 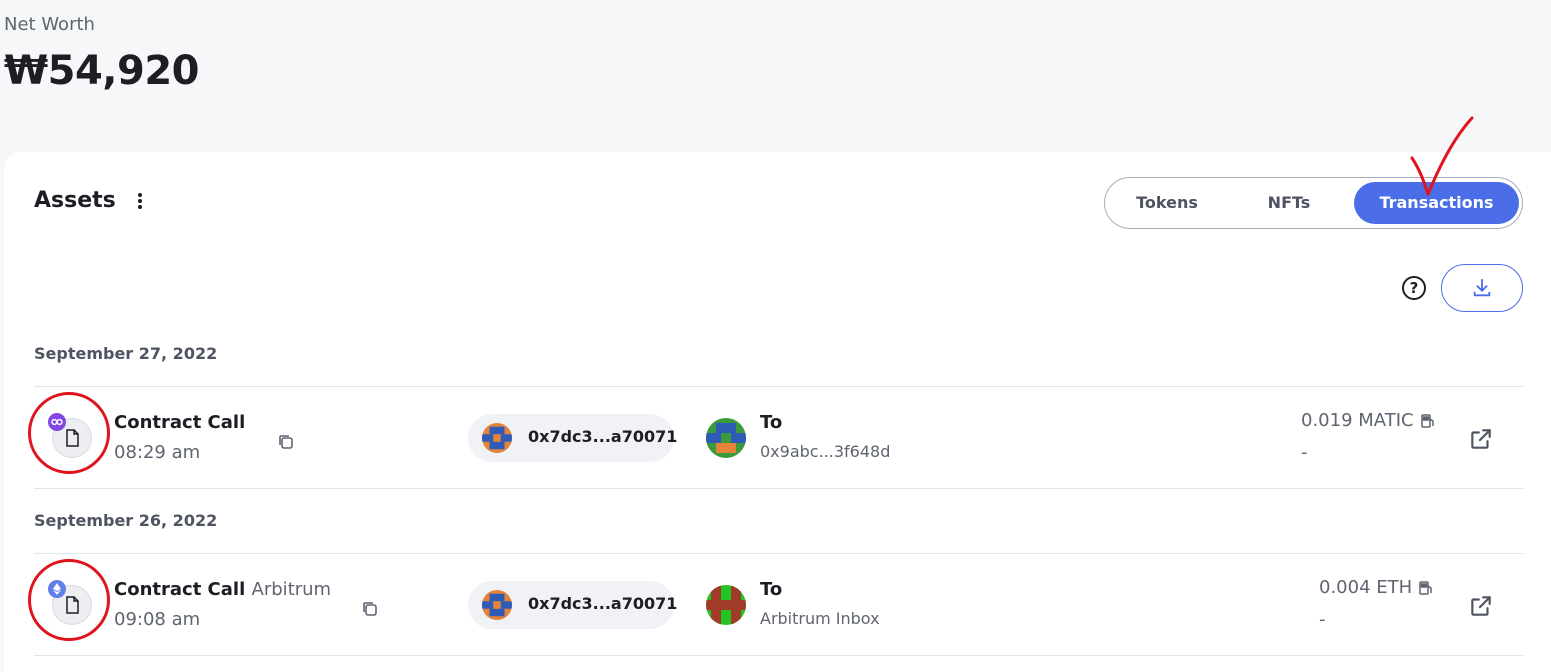 I want to click on transaction-type: Contract Call Arbitrum, so click(x=223, y=589).